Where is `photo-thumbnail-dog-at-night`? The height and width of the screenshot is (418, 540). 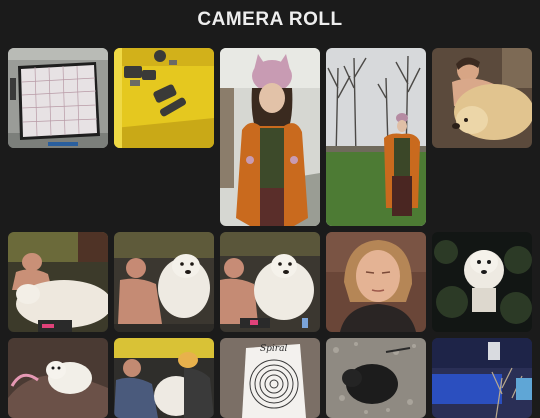
photo-thumbnail-dog-at-night is located at coordinates (482, 282).